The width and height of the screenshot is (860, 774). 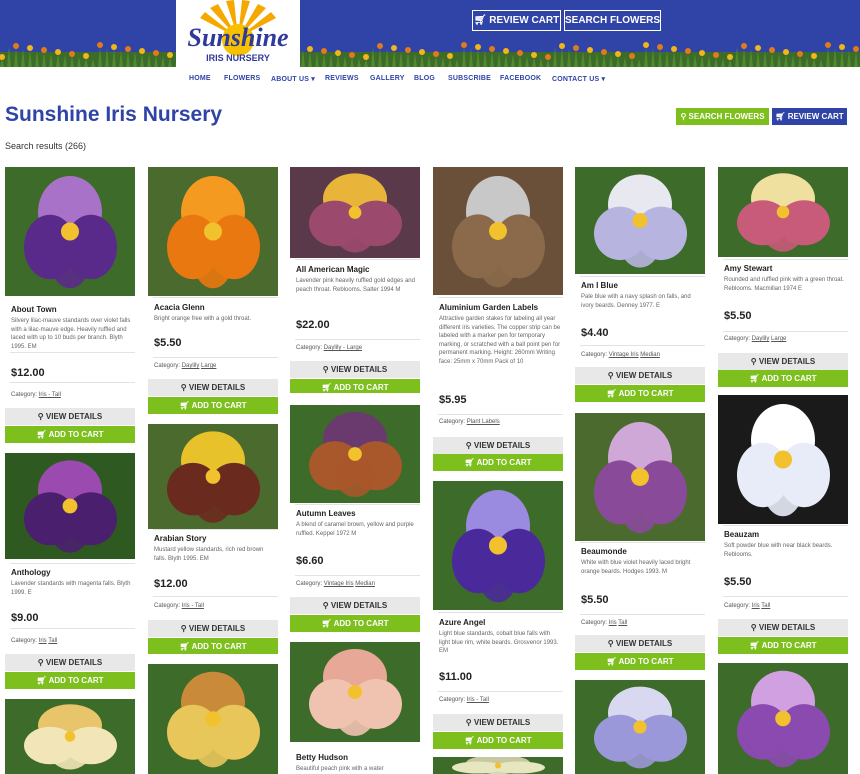 I want to click on category-label: Category:, so click(x=309, y=584).